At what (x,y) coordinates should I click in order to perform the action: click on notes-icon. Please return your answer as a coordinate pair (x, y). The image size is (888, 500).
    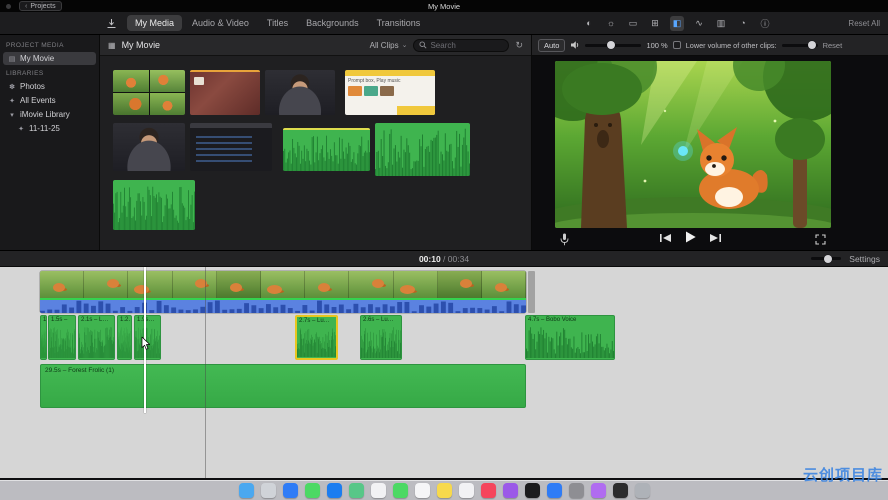
    Looking at the image, I should click on (444, 490).